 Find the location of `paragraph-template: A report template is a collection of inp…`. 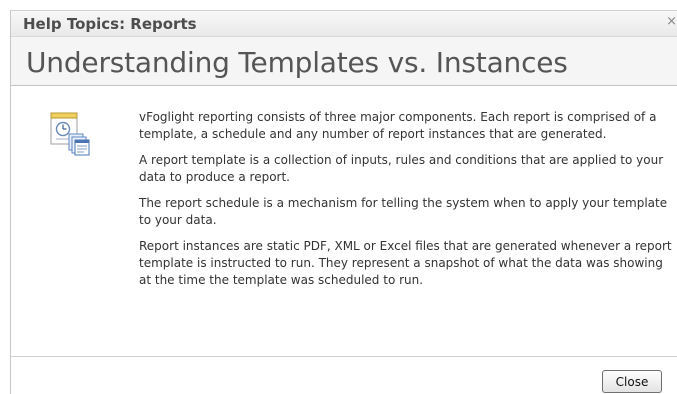

paragraph-template: A report template is a collection of inp… is located at coordinates (401, 168).